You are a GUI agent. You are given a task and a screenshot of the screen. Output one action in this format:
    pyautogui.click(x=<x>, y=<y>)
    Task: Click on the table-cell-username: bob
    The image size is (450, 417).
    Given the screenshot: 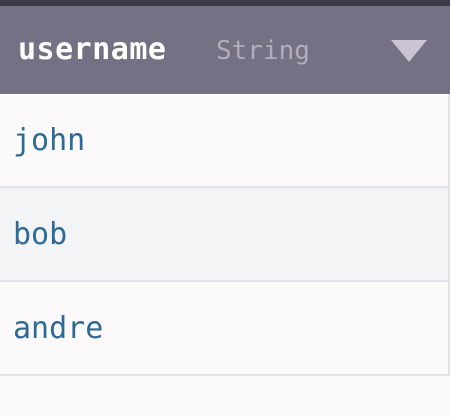 What is the action you would take?
    pyautogui.click(x=40, y=235)
    